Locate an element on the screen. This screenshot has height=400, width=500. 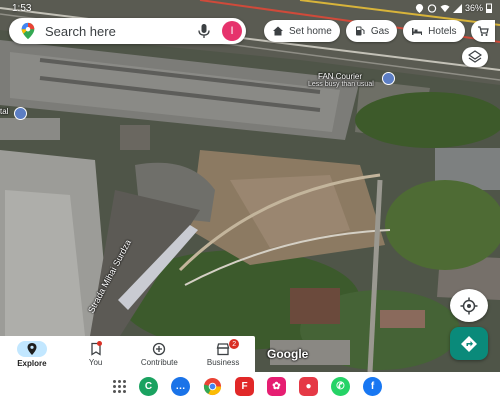
account-avatar: I is located at coordinates (232, 31).